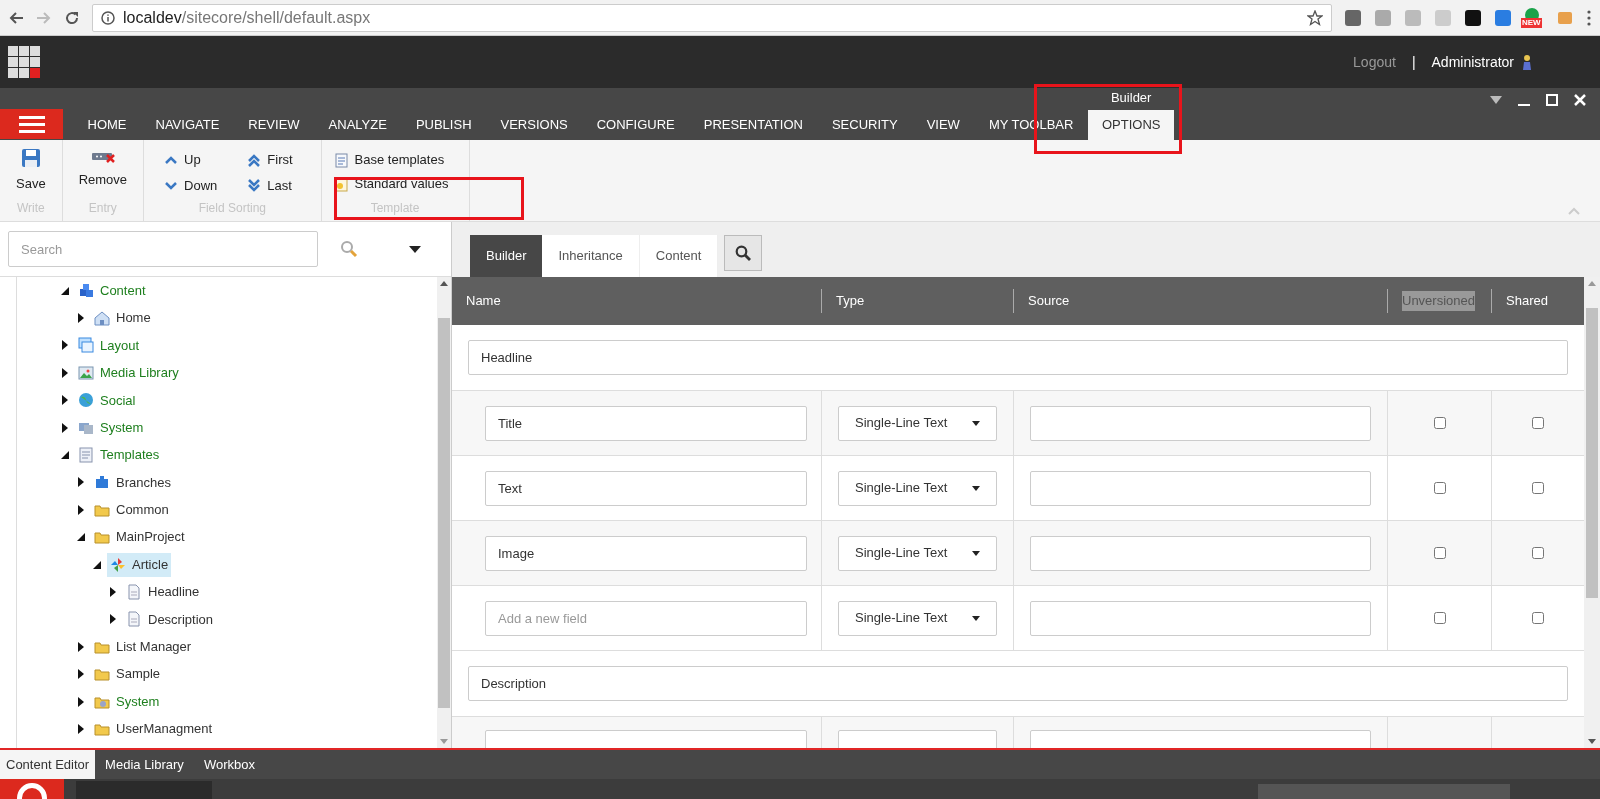 Image resolution: width=1600 pixels, height=799 pixels. What do you see at coordinates (31, 124) in the screenshot?
I see `menu-button` at bounding box center [31, 124].